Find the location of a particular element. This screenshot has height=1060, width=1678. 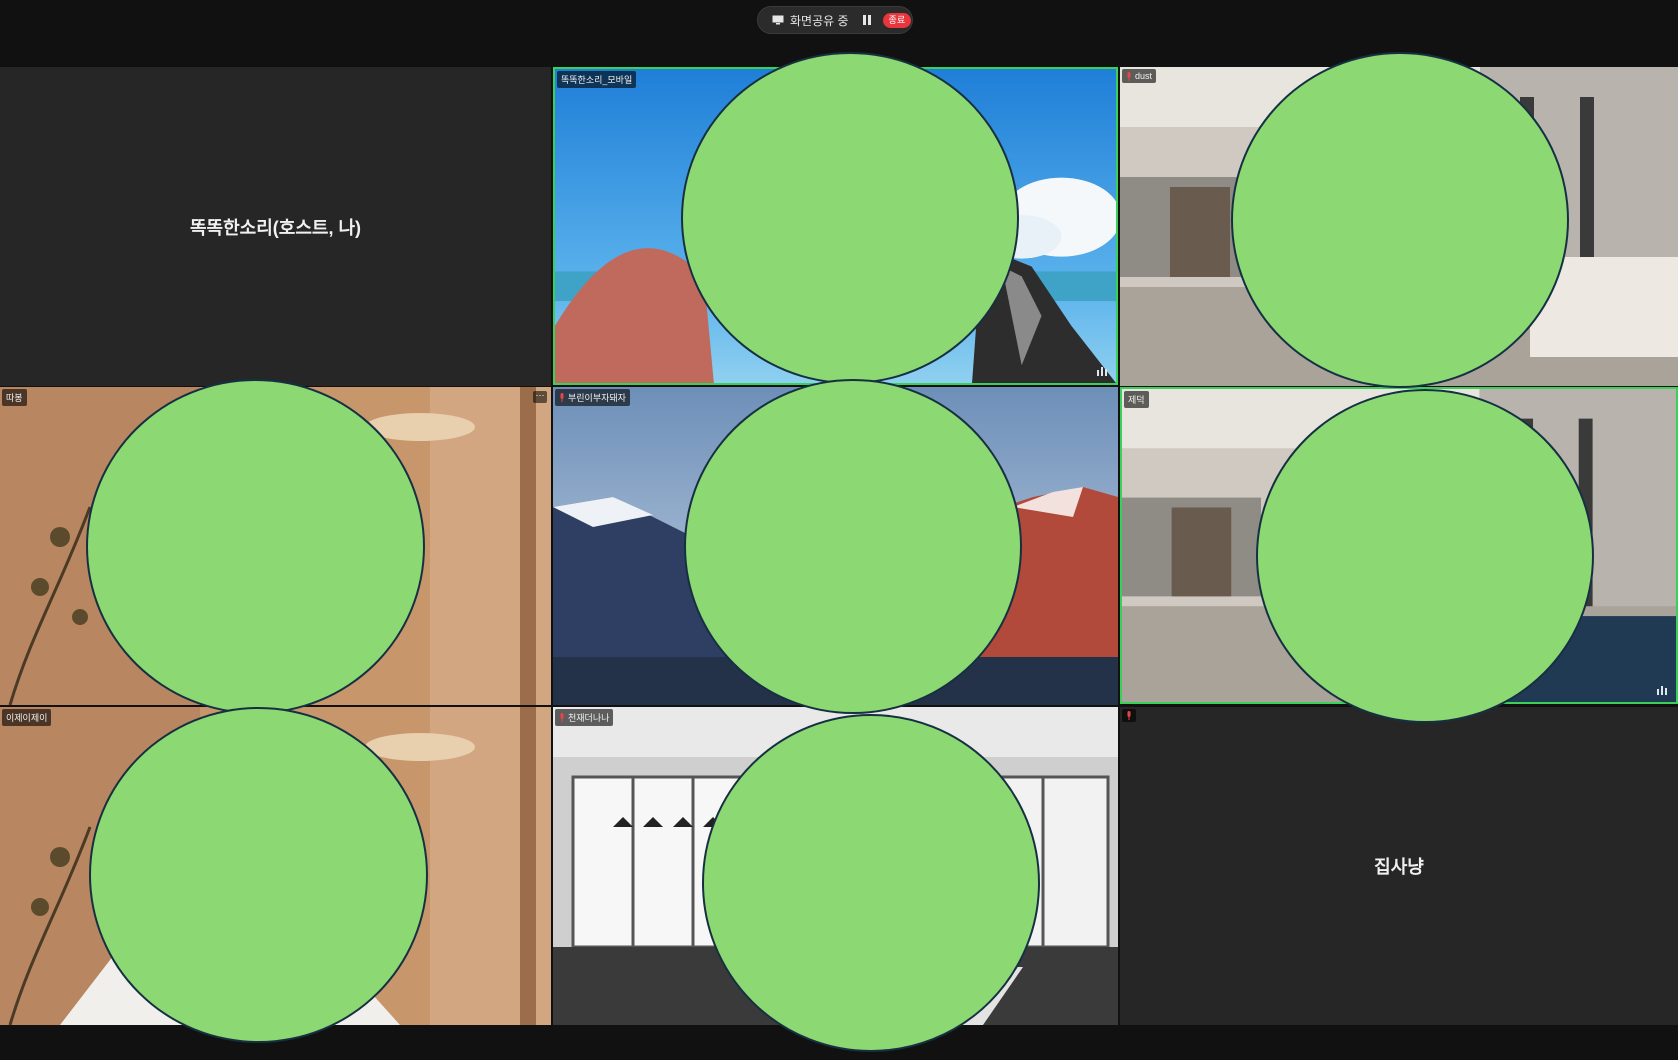

participant-name-tag: 따봉 is located at coordinates (14, 397).